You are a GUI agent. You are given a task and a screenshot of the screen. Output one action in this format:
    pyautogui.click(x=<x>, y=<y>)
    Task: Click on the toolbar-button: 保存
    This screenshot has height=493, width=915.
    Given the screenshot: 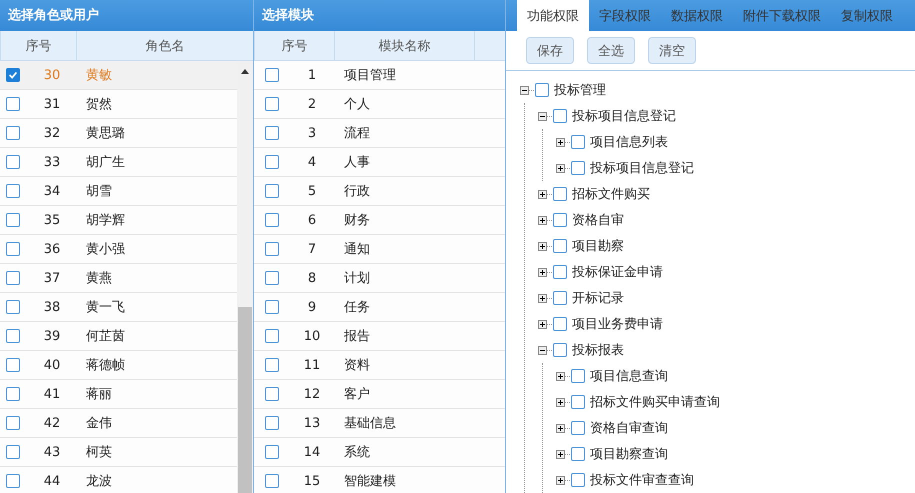 What is the action you would take?
    pyautogui.click(x=550, y=50)
    